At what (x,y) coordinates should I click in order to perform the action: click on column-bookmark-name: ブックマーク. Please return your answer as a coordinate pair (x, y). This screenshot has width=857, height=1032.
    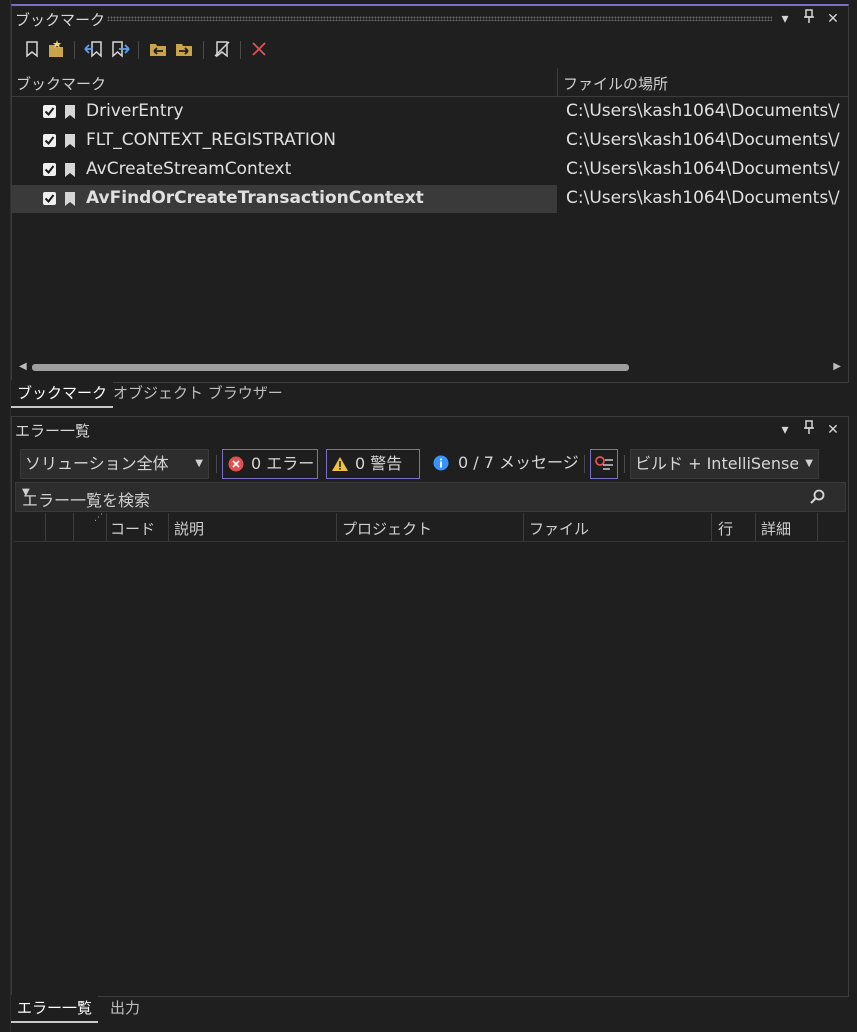
    Looking at the image, I should click on (61, 83).